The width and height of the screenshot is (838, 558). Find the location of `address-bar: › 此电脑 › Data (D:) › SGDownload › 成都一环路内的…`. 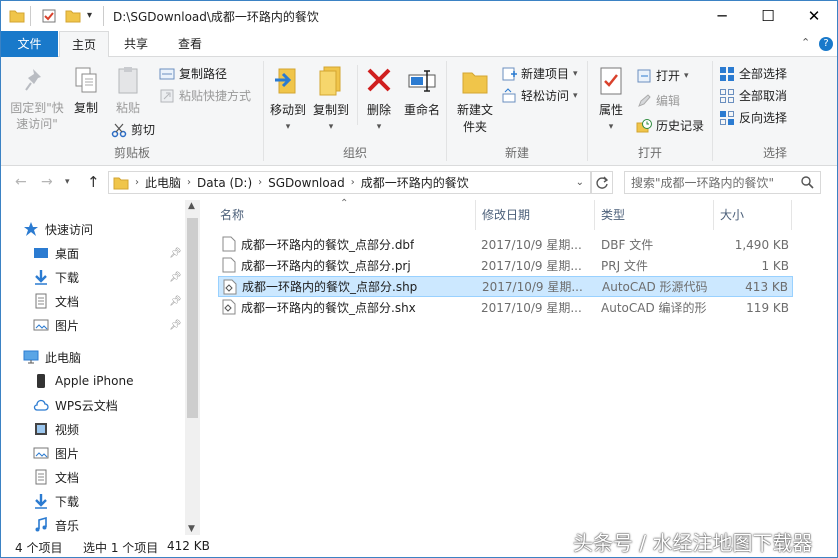

address-bar: › 此电脑 › Data (D:) › SGDownload › 成都一环路内的… is located at coordinates (349, 182).